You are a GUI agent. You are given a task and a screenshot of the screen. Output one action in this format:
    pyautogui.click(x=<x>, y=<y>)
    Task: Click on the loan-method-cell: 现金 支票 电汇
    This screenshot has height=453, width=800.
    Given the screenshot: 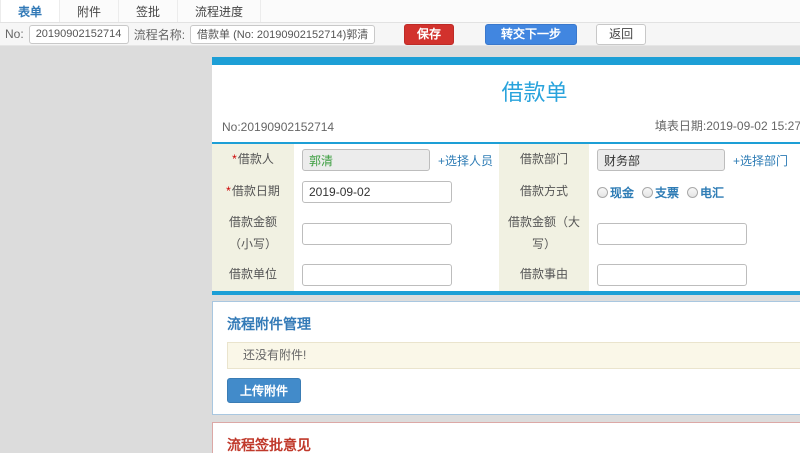 What is the action you would take?
    pyautogui.click(x=694, y=192)
    